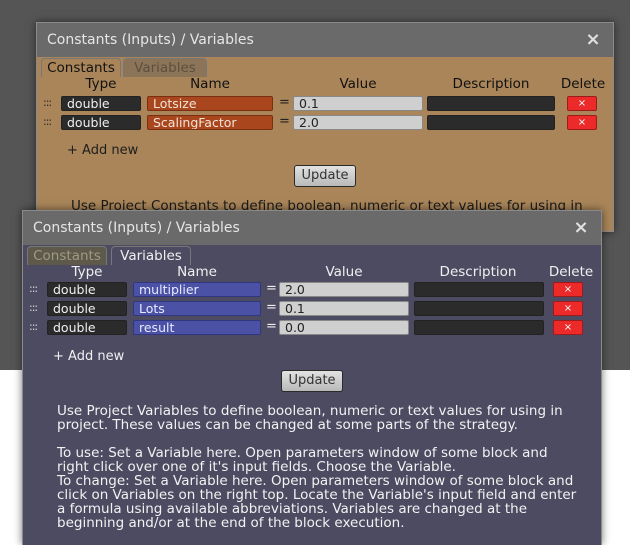 The width and height of the screenshot is (630, 545). What do you see at coordinates (316, 439) in the screenshot?
I see `help-spacer` at bounding box center [316, 439].